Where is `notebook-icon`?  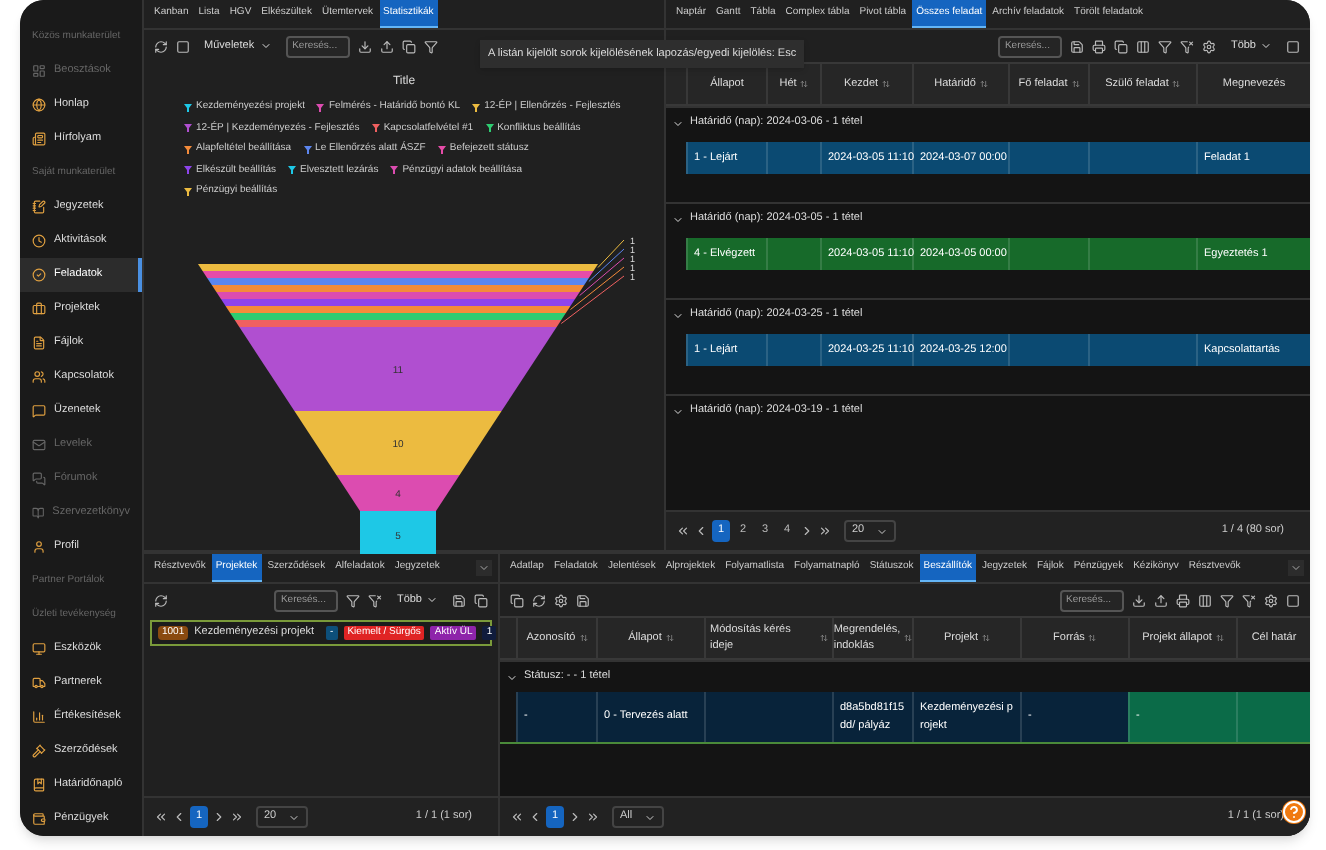
notebook-icon is located at coordinates (39, 207).